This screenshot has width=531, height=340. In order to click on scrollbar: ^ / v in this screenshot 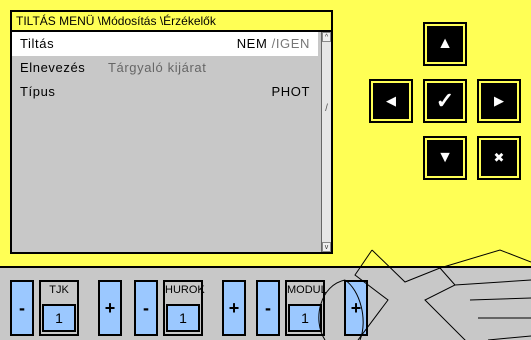, I will do `click(326, 142)`.